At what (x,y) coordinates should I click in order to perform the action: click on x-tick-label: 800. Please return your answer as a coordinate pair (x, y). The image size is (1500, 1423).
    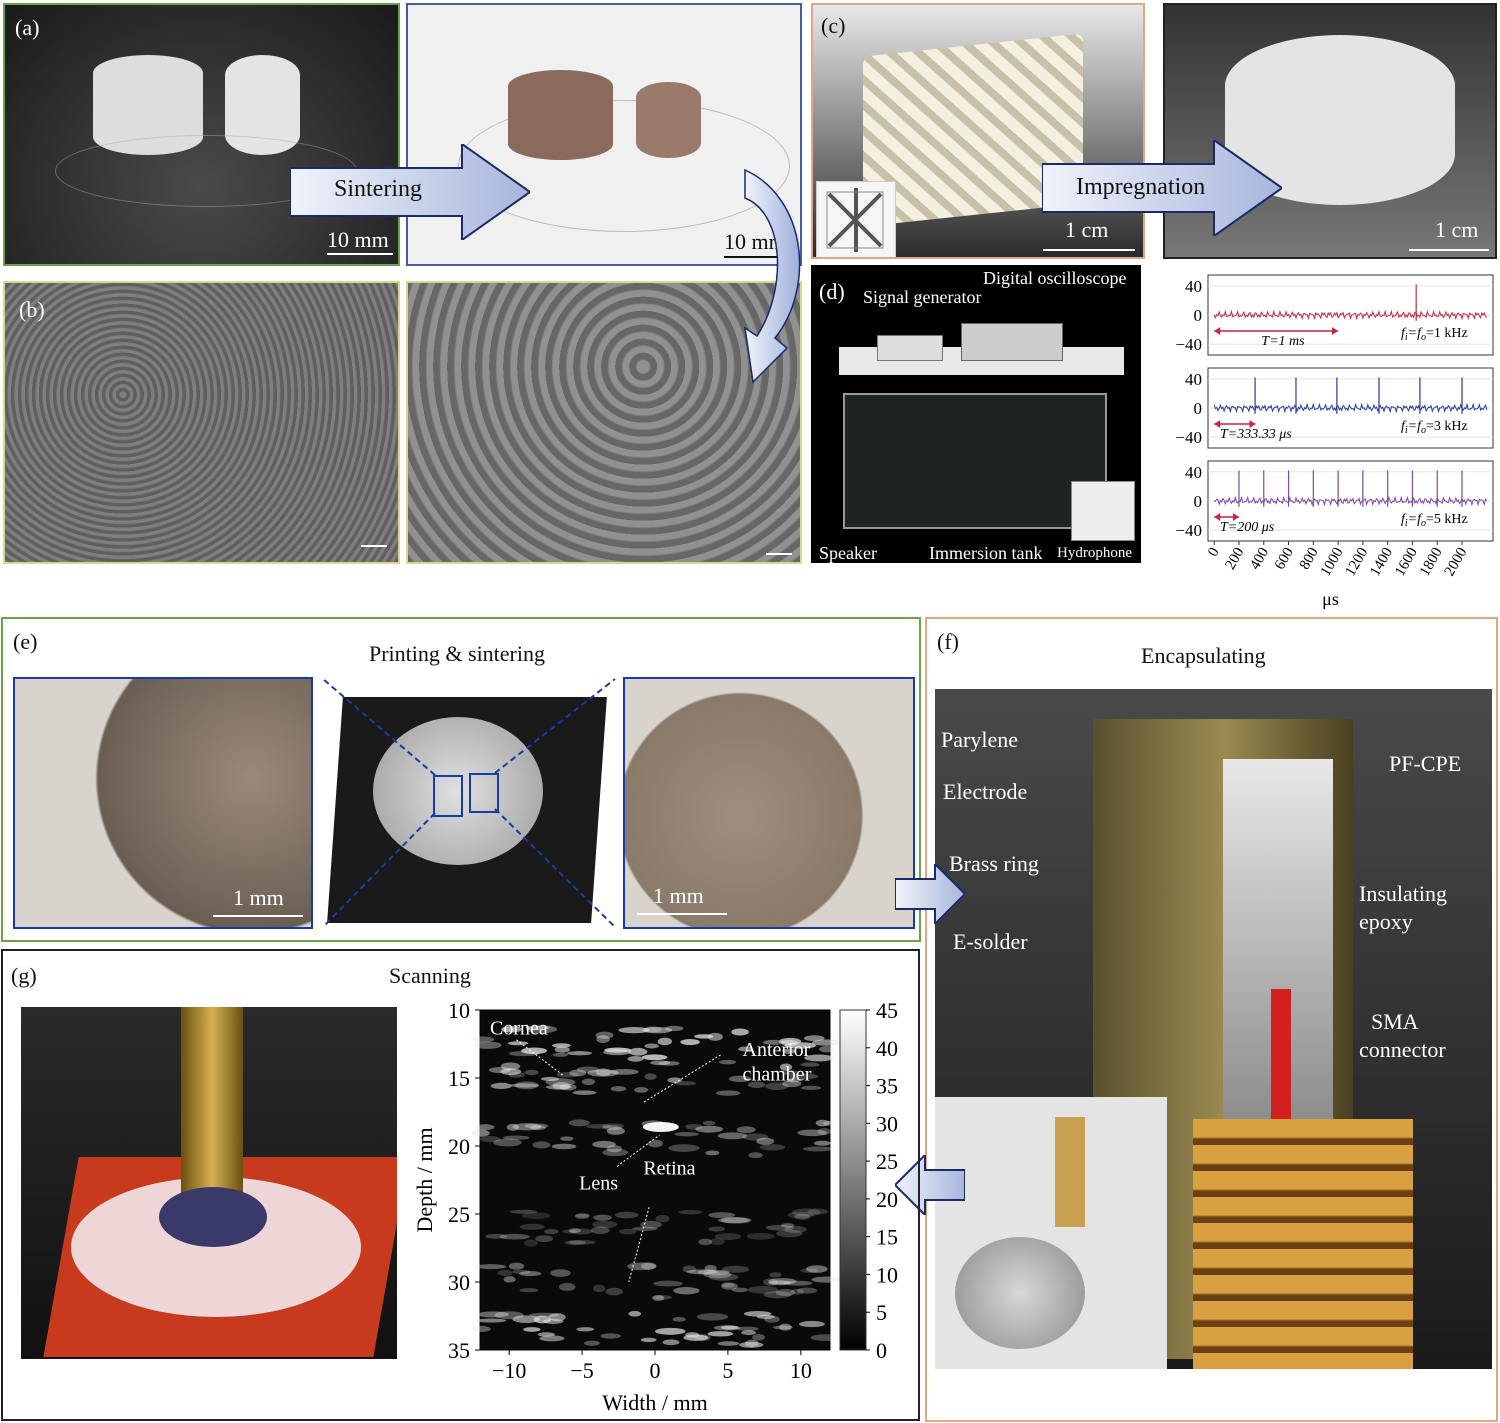
    Looking at the image, I should click on (1309, 558).